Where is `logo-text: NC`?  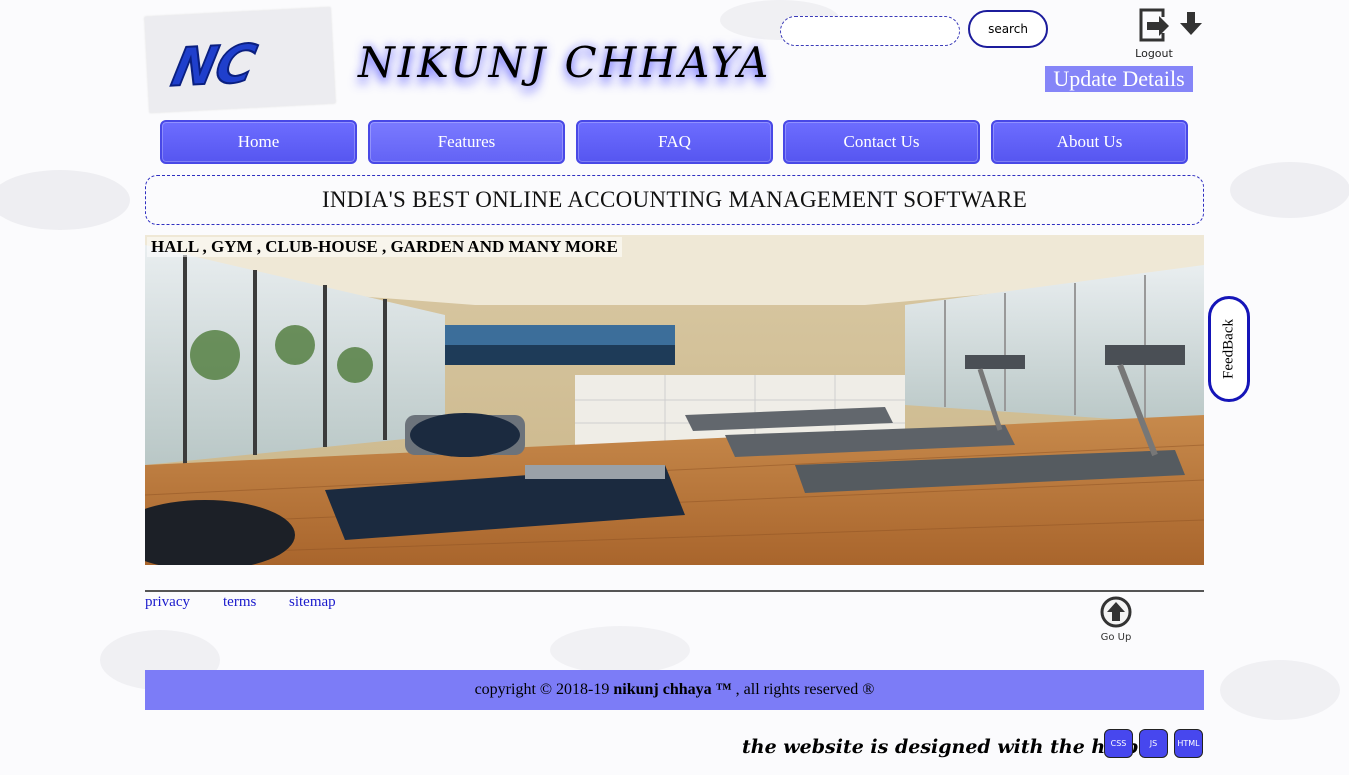 logo-text: NC is located at coordinates (214, 66).